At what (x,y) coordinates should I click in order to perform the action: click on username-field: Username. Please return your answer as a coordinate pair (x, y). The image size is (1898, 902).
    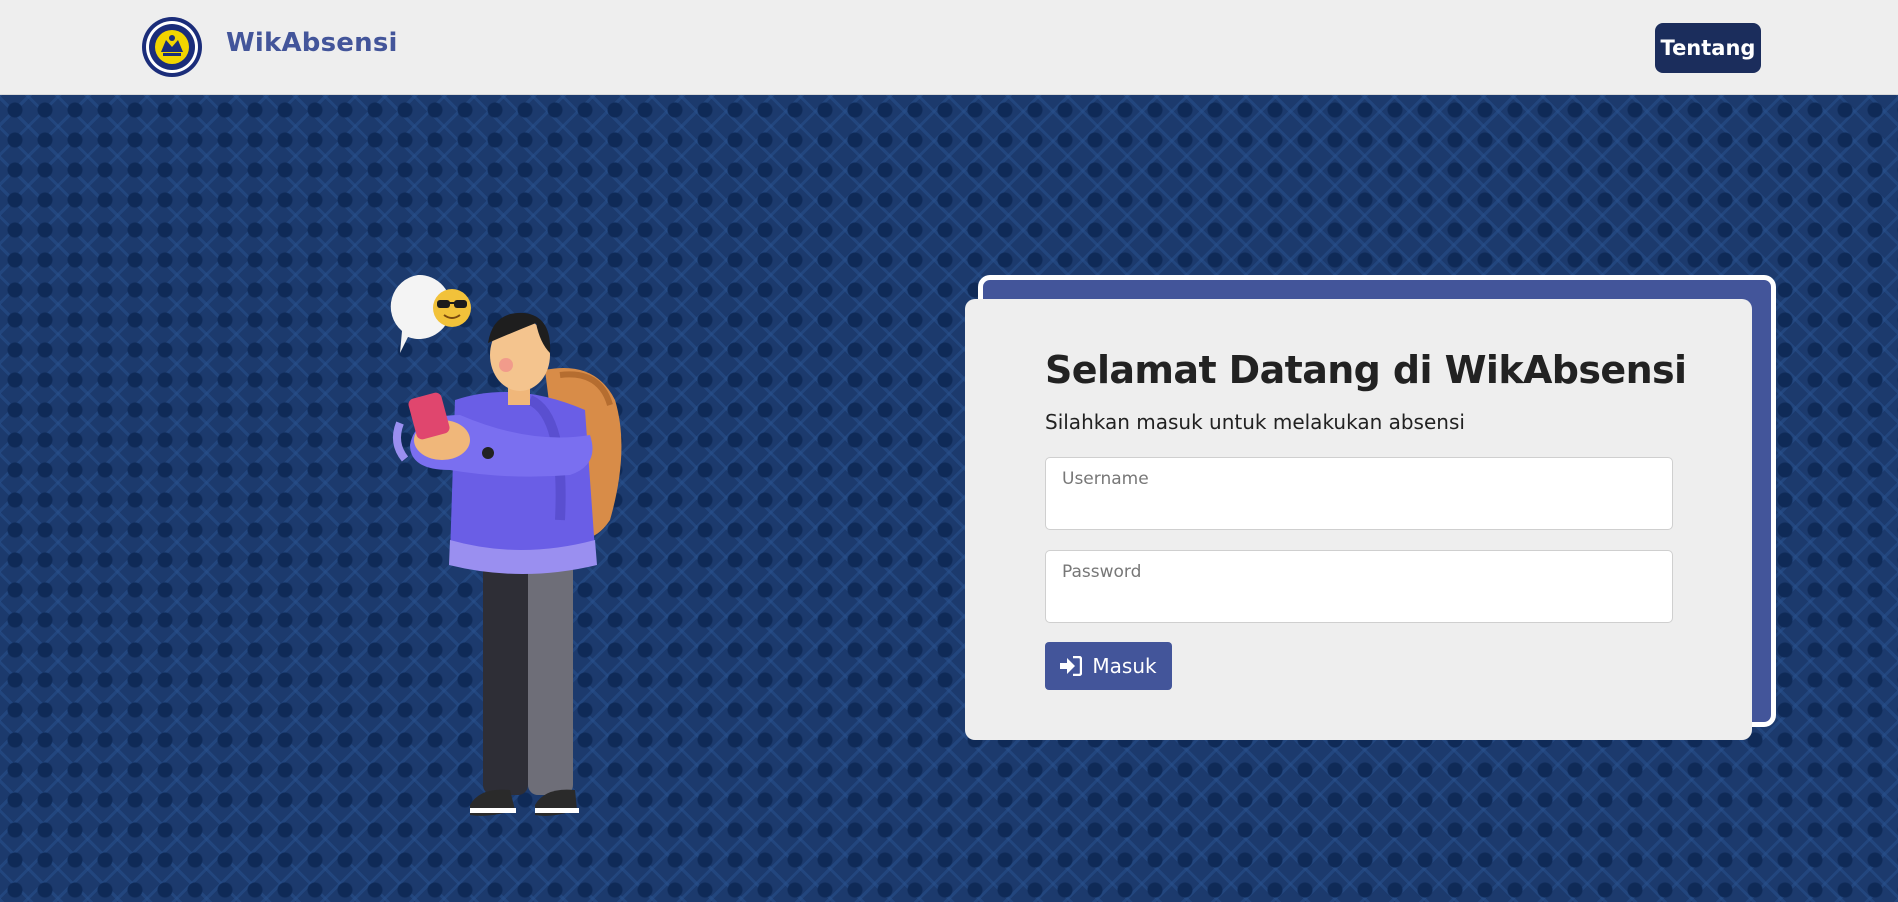
    Looking at the image, I should click on (1359, 493).